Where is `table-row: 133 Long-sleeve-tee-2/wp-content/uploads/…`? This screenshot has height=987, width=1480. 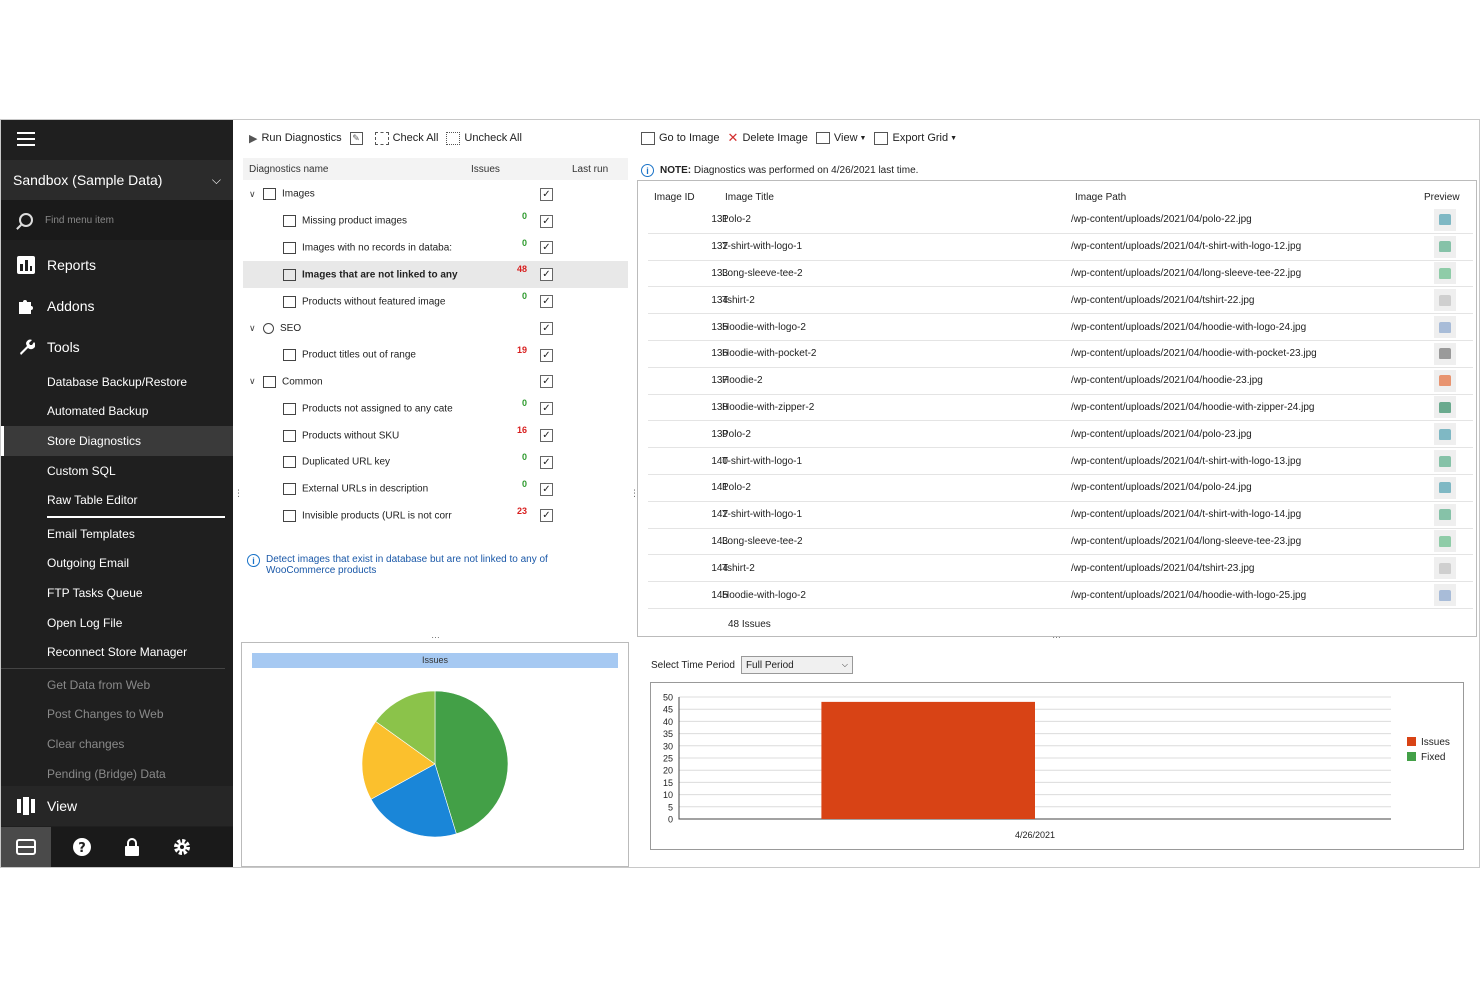 table-row: 133 Long-sleeve-tee-2/wp-content/uploads/… is located at coordinates (1060, 274).